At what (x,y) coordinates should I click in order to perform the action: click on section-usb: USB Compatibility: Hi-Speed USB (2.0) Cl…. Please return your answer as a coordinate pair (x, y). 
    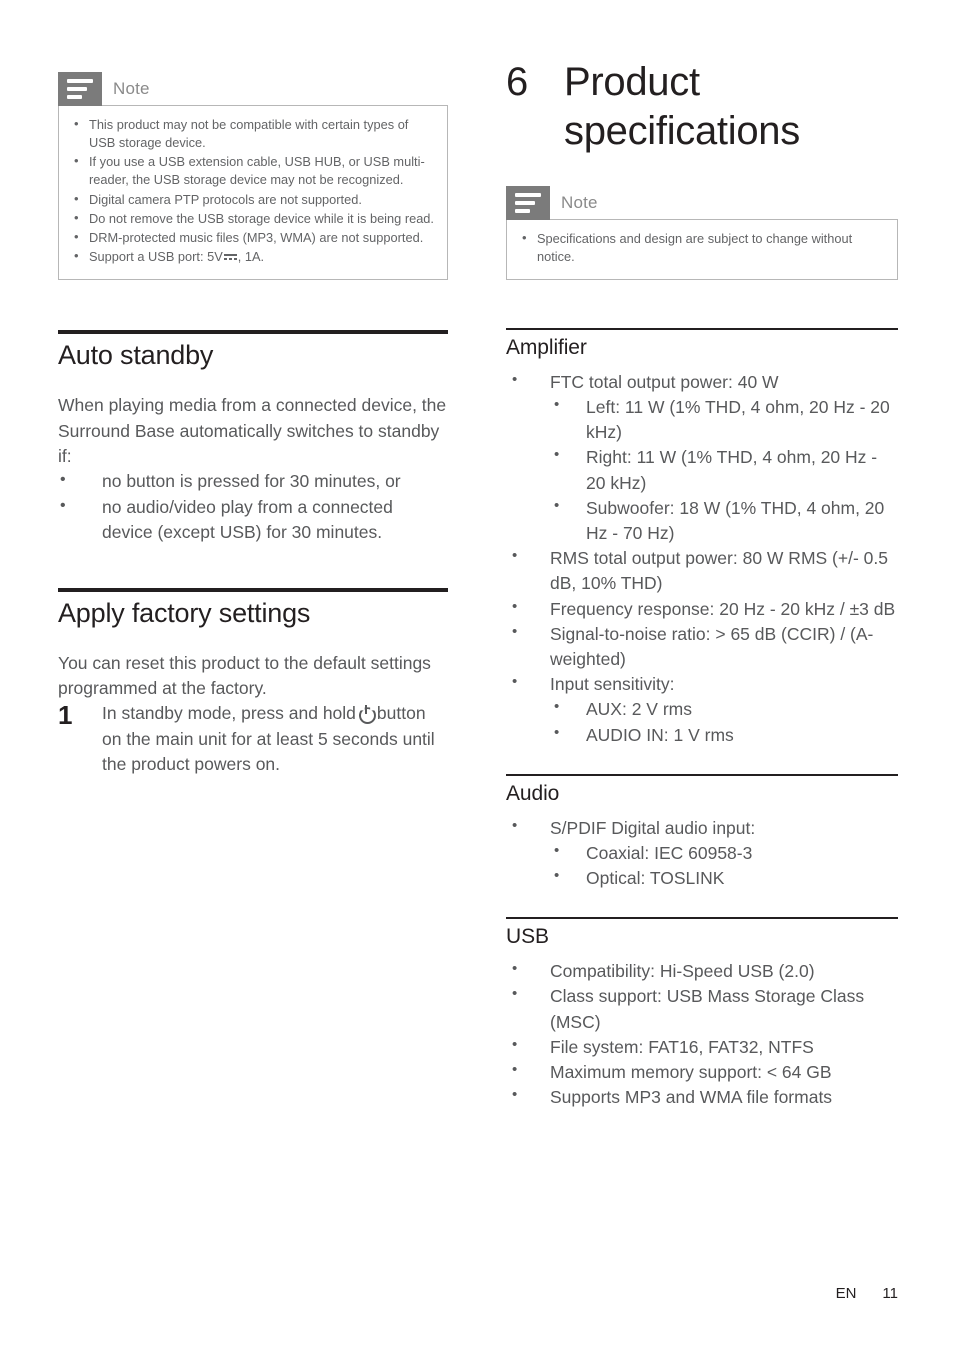
    Looking at the image, I should click on (702, 1013).